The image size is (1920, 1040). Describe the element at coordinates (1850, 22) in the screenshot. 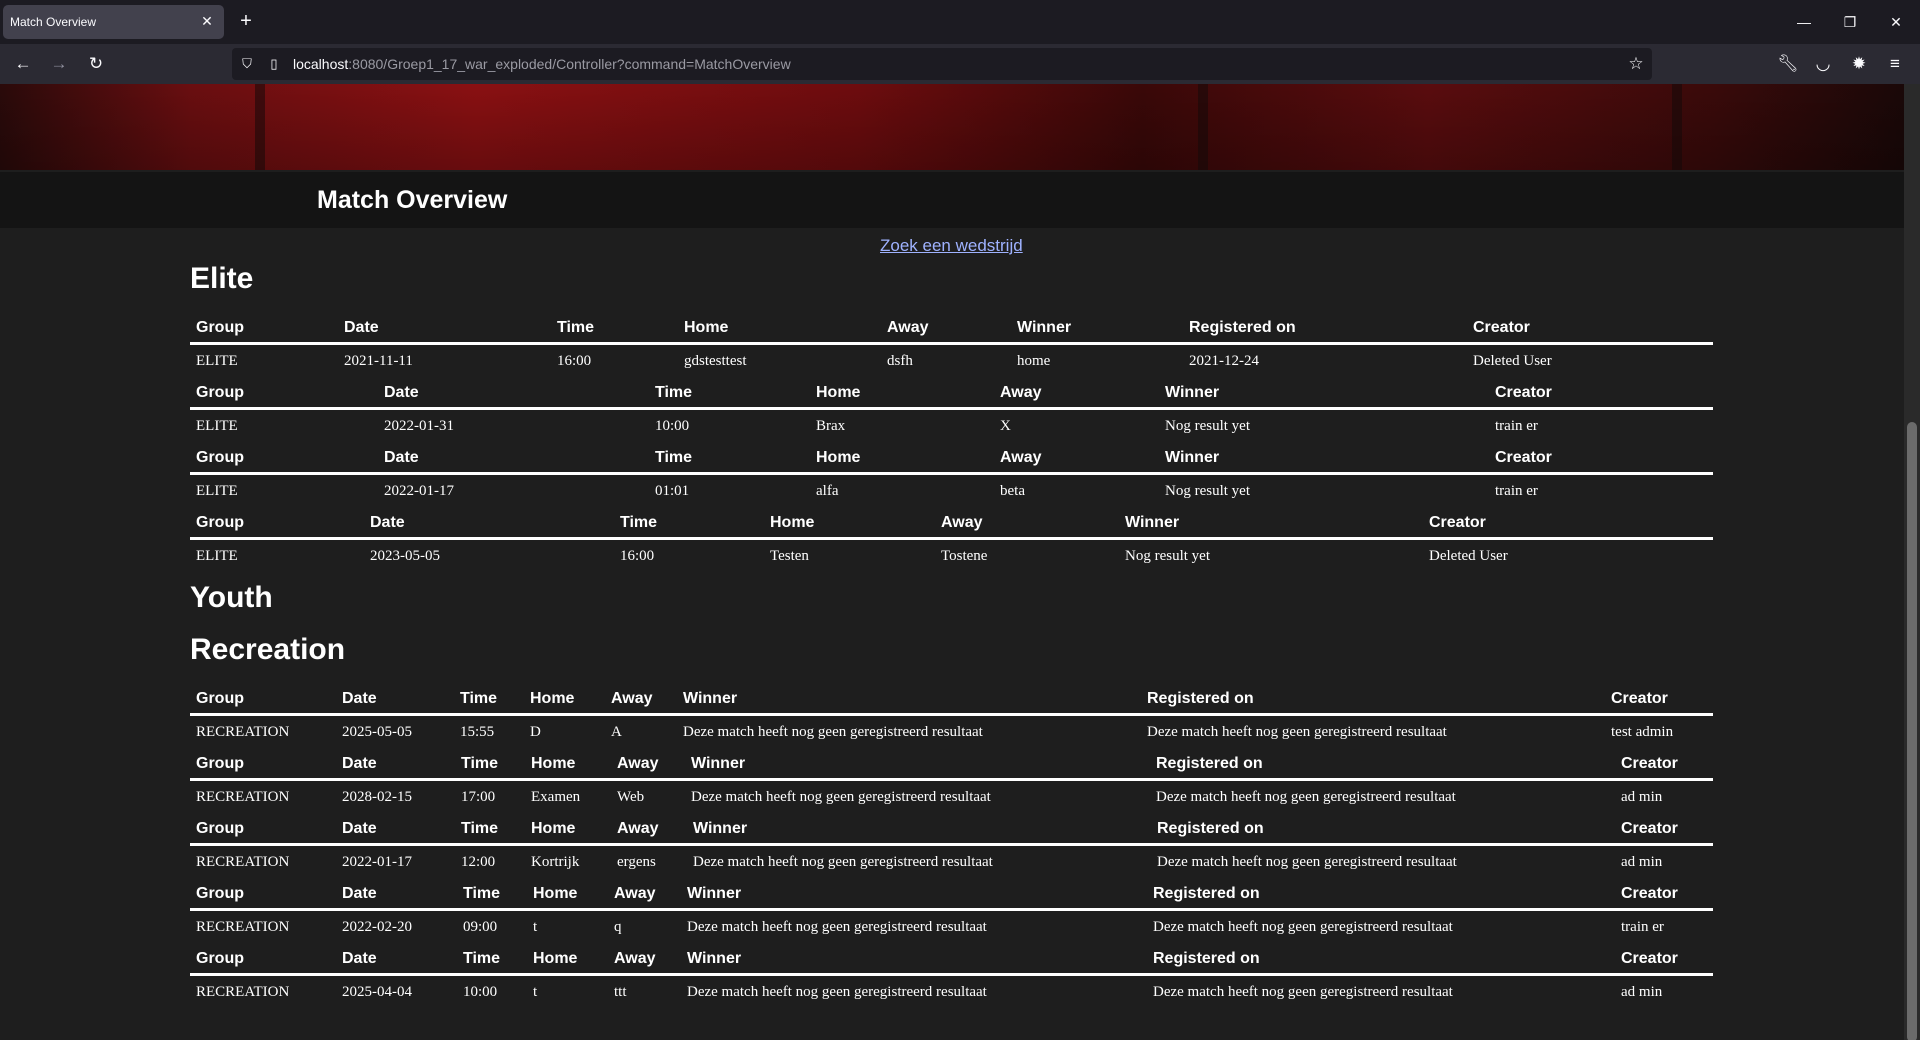

I see `restore-icon: ❐` at that location.